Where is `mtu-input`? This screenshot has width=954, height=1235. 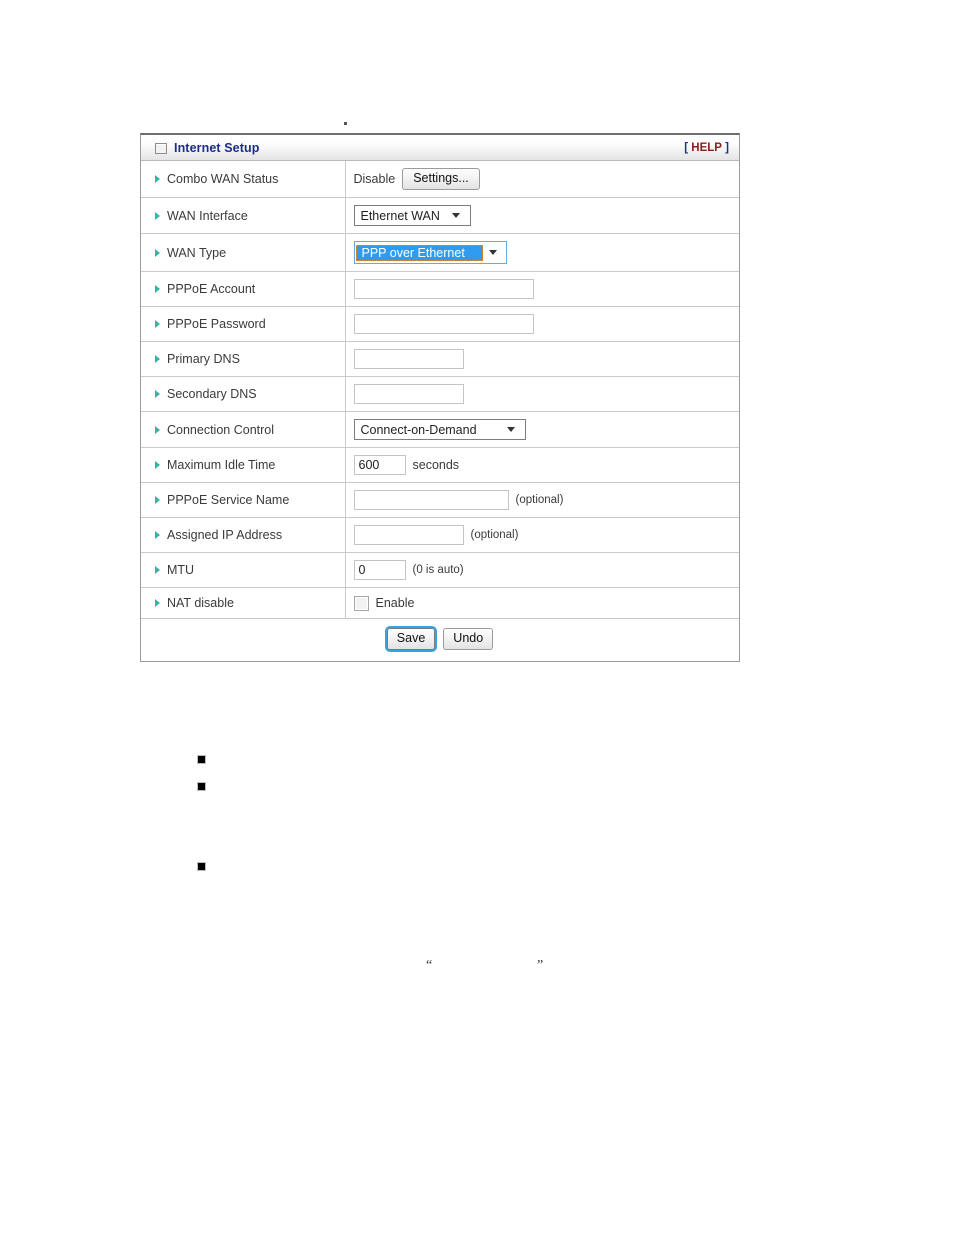
mtu-input is located at coordinates (379, 570).